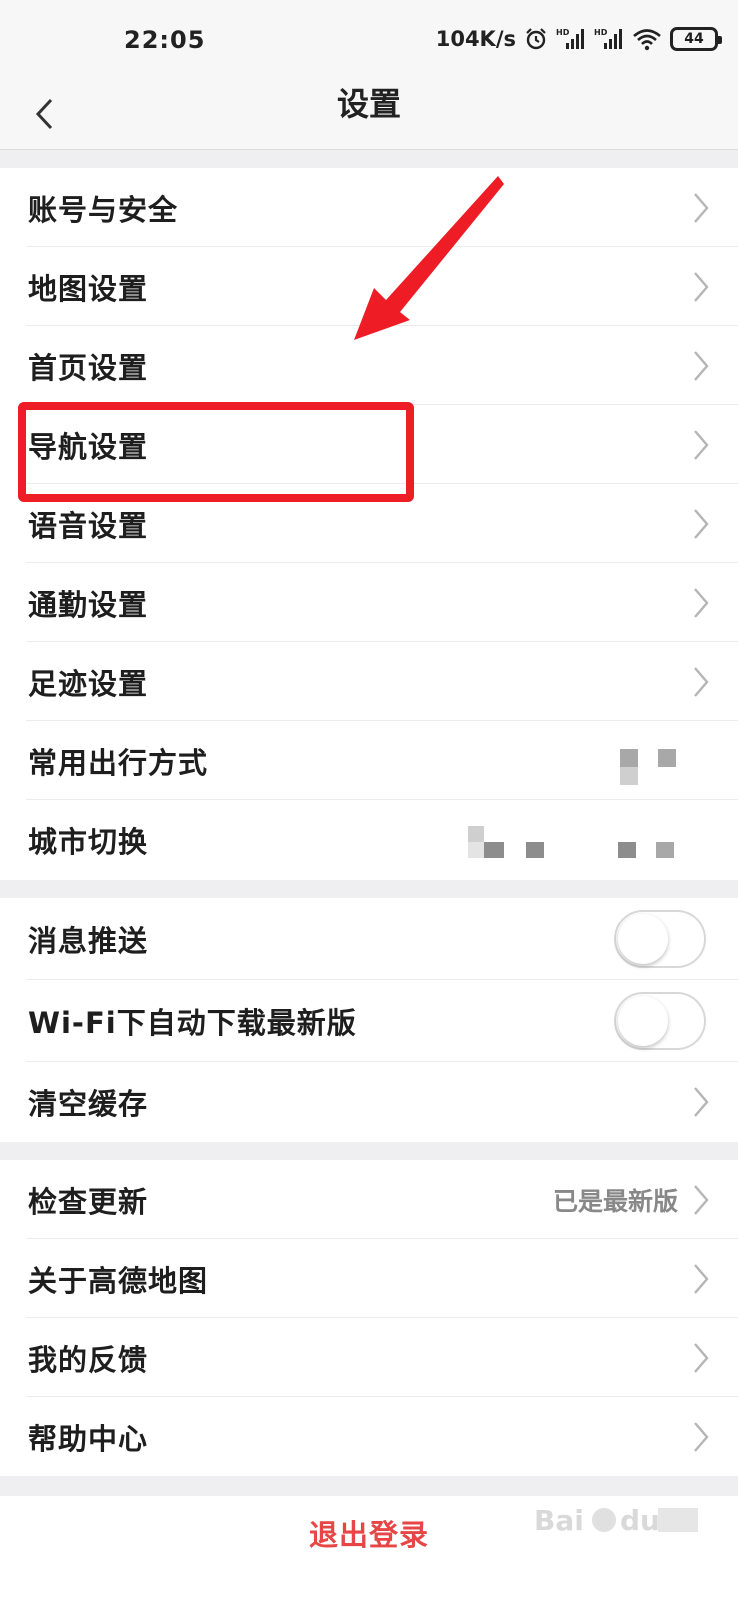 The image size is (738, 1600). I want to click on settings-item-label: 消息推送, so click(88, 941).